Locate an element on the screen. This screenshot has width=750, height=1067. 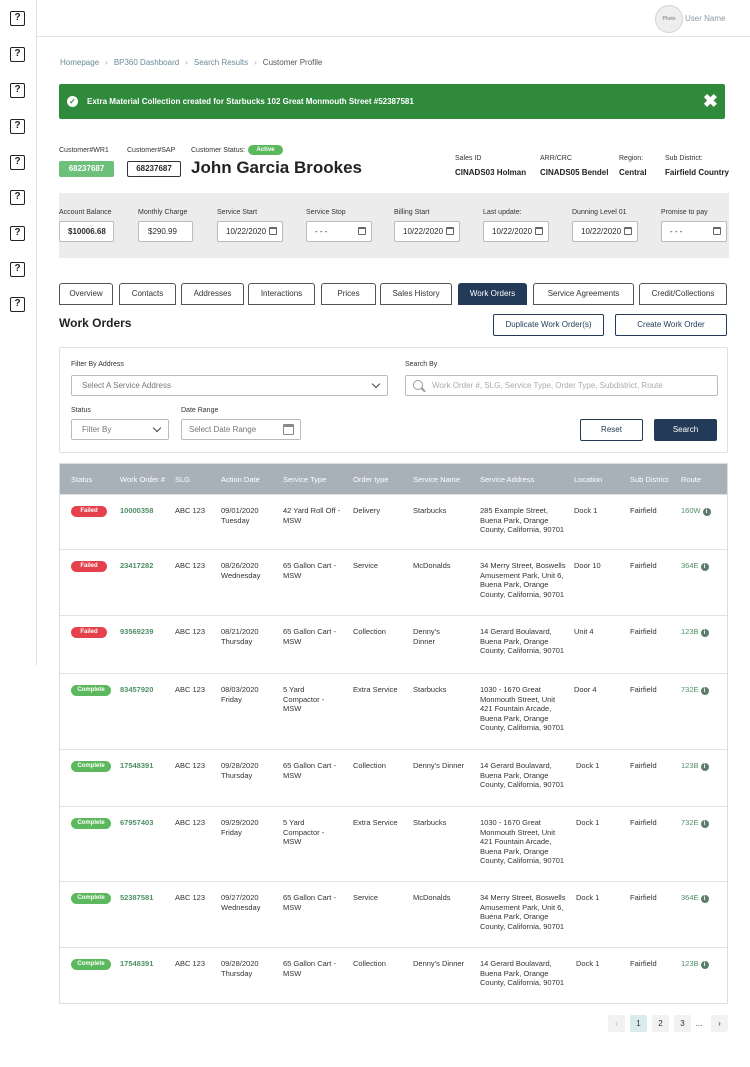
route-value: 160W is located at coordinates (691, 510).